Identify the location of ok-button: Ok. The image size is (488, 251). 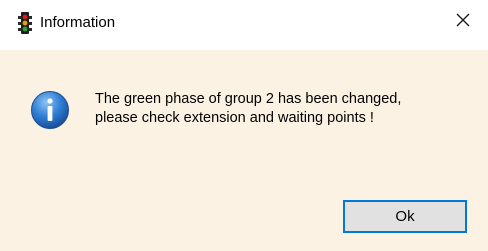
(405, 216).